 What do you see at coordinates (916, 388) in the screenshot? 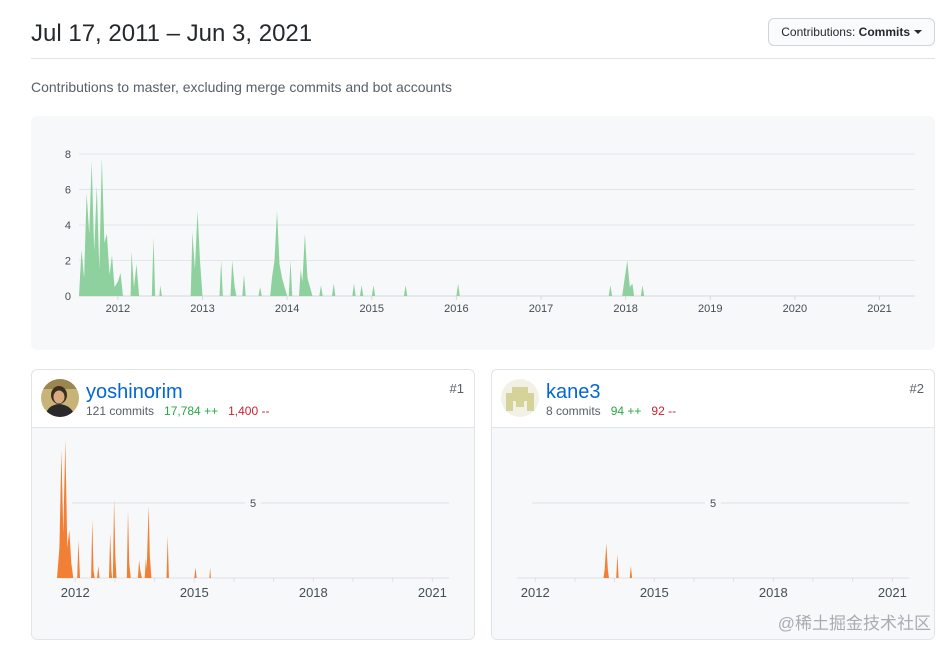
I see `rank-label: #2` at bounding box center [916, 388].